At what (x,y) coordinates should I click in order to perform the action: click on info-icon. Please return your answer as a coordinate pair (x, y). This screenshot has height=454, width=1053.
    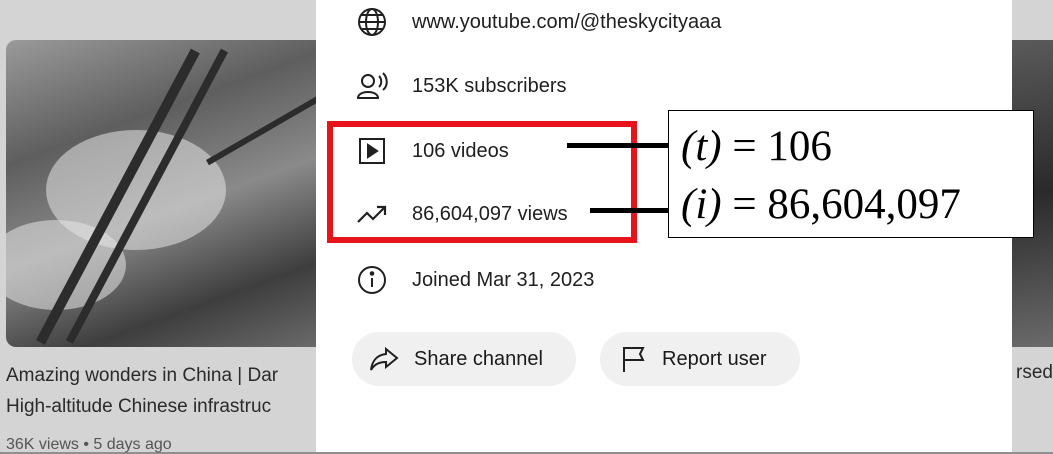
    Looking at the image, I should click on (372, 280).